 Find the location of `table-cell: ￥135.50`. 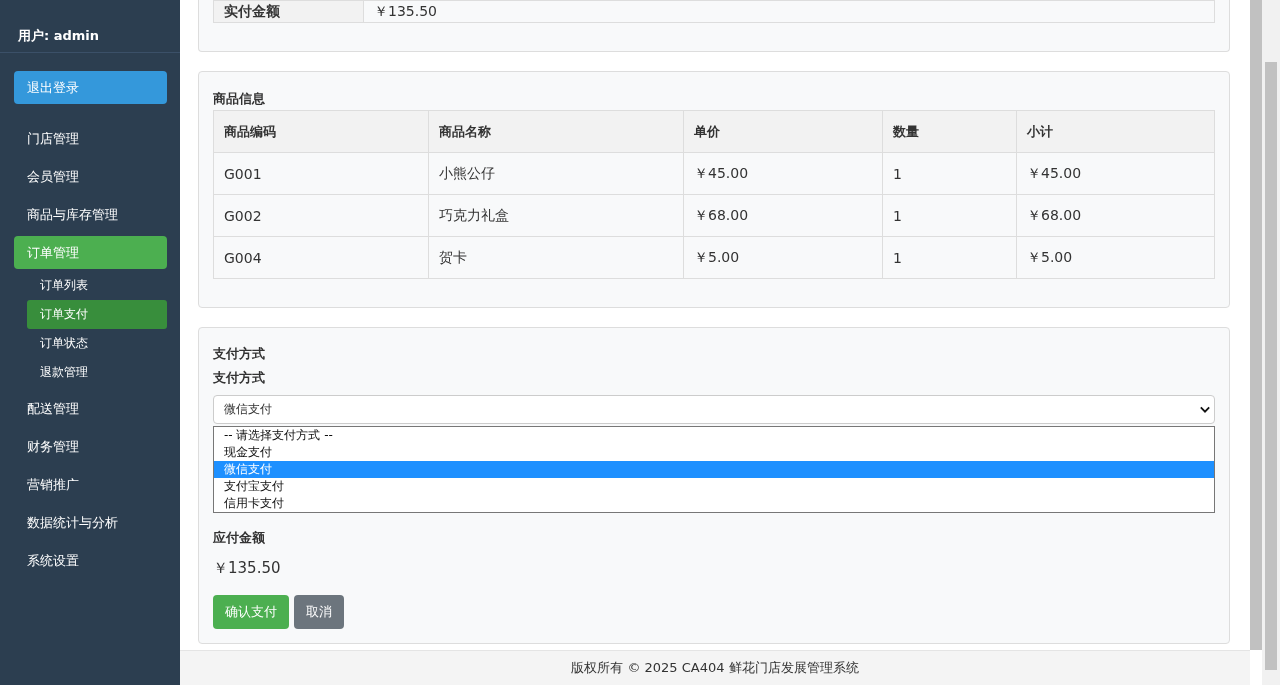

table-cell: ￥135.50 is located at coordinates (789, 11).